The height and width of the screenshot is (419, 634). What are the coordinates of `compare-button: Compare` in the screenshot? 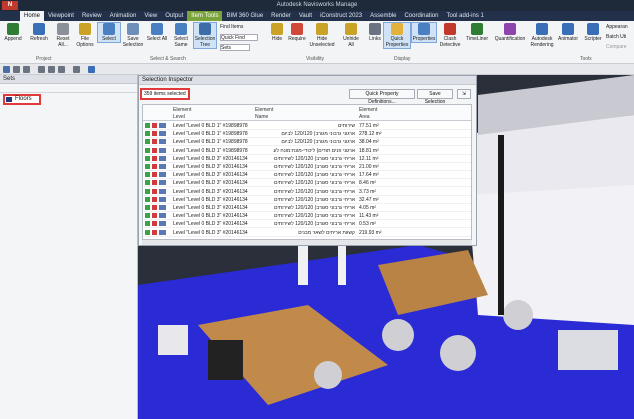 It's located at (616, 47).